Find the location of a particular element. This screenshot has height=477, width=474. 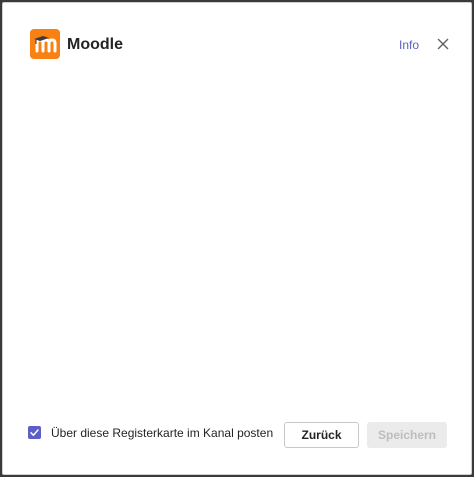

info-link: Info is located at coordinates (409, 45).